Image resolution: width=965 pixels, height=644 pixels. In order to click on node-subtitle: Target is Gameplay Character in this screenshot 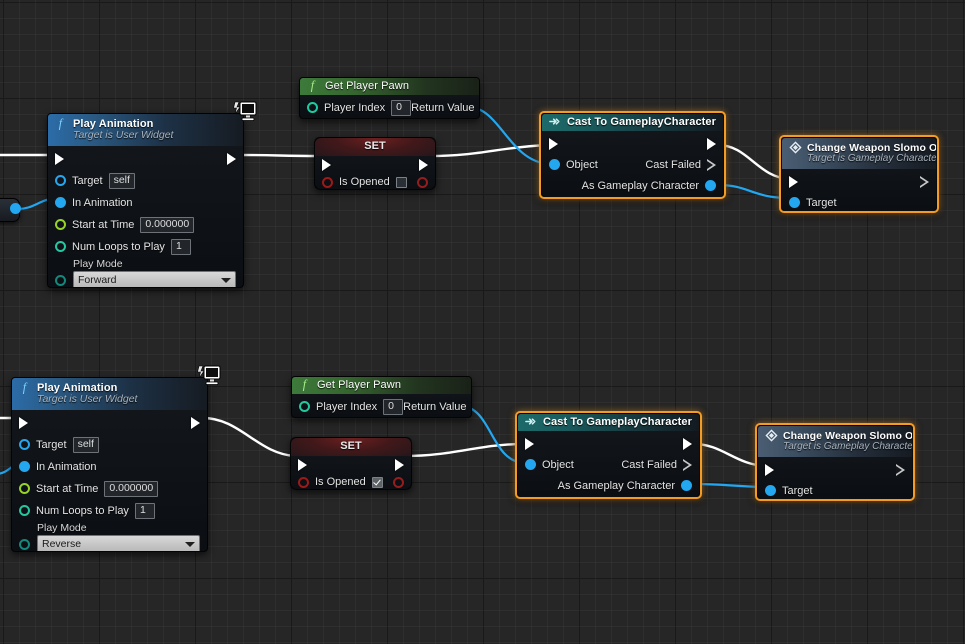, I will do `click(872, 158)`.